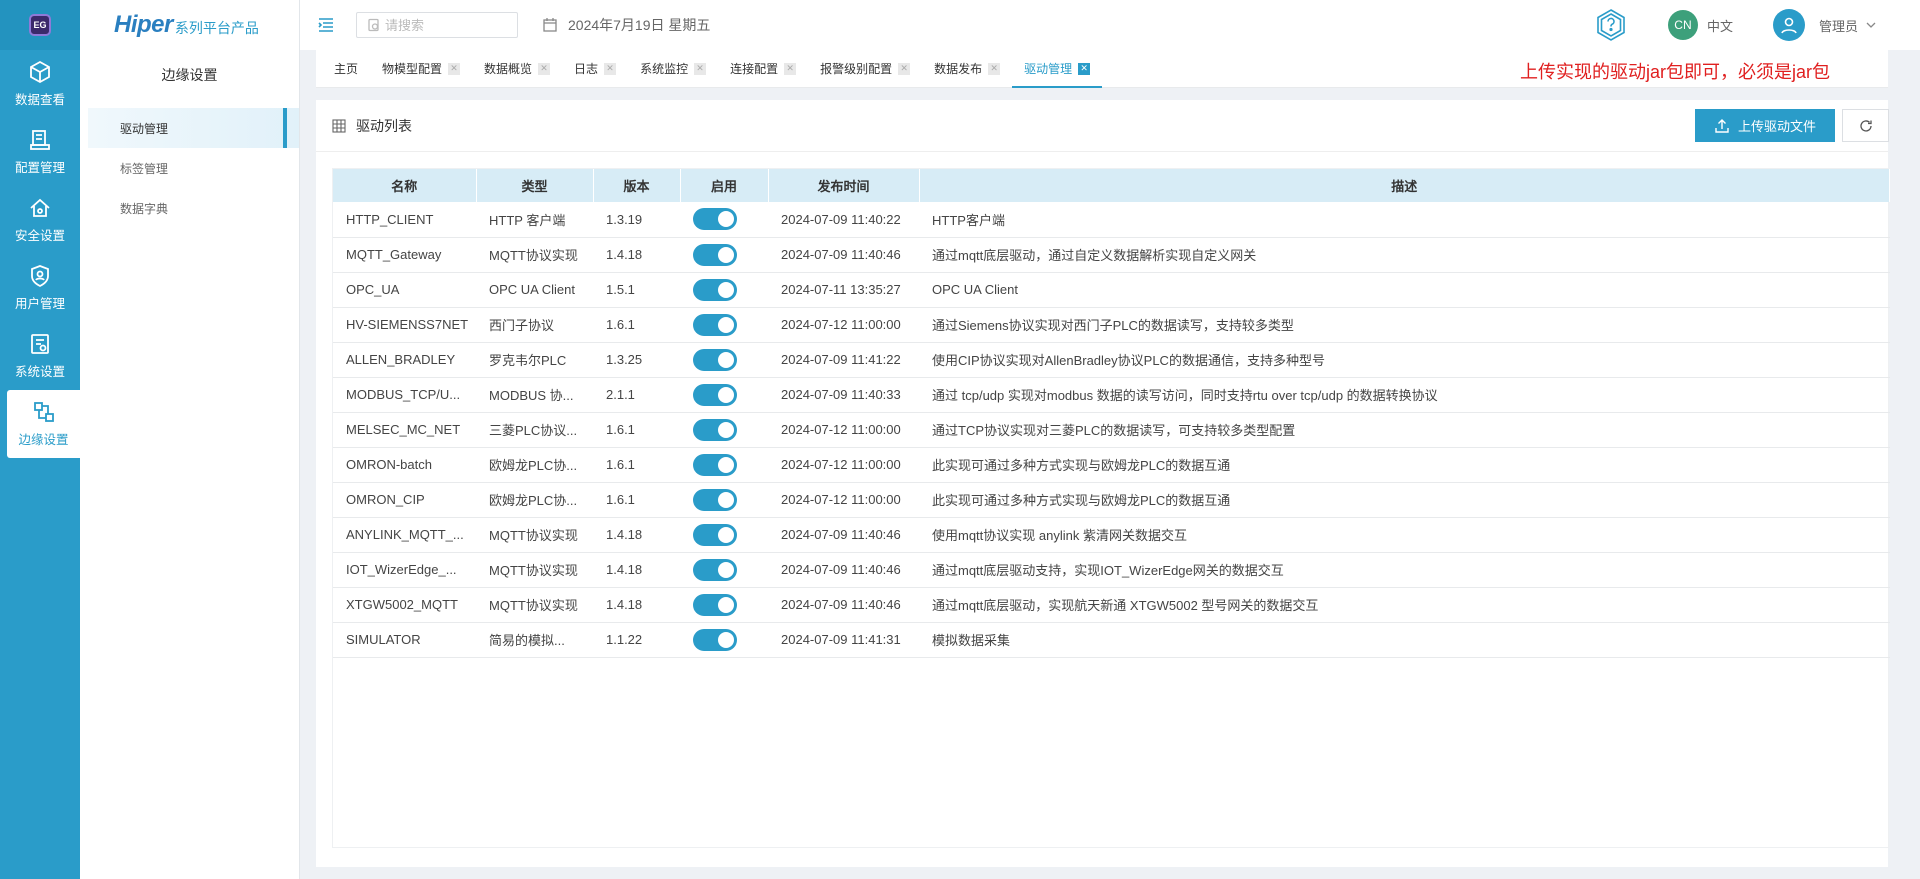 The height and width of the screenshot is (879, 1920). I want to click on cell-name: SIMULATOR, so click(404, 640).